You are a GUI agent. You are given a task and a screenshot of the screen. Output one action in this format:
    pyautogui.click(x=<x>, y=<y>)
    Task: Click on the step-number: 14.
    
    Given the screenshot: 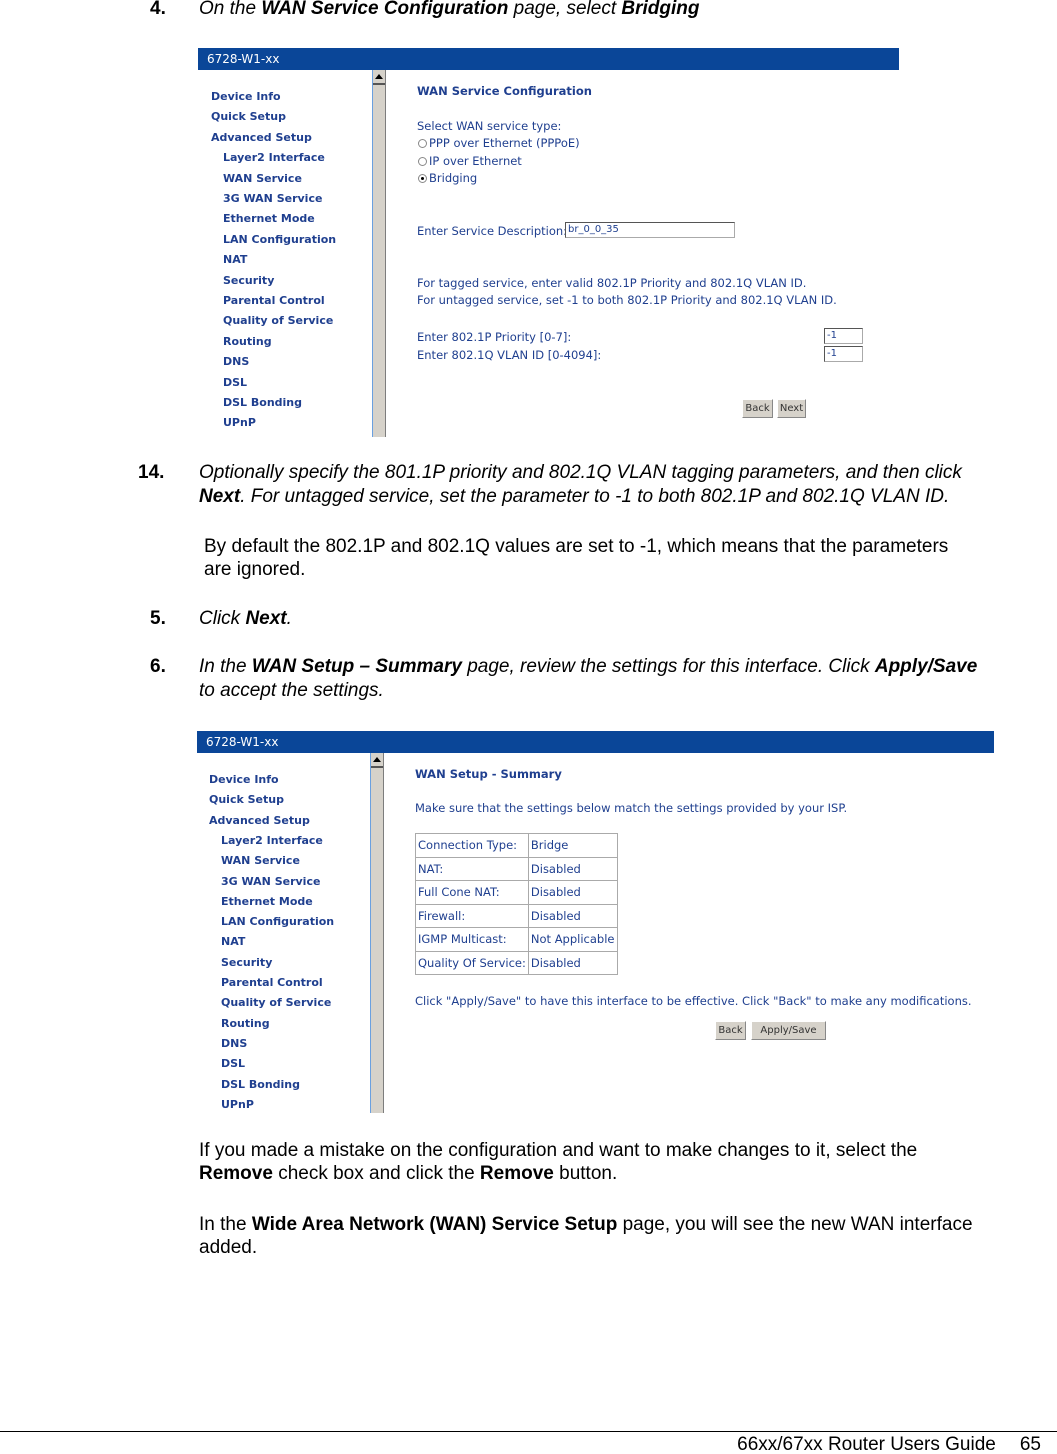 What is the action you would take?
    pyautogui.click(x=151, y=472)
    